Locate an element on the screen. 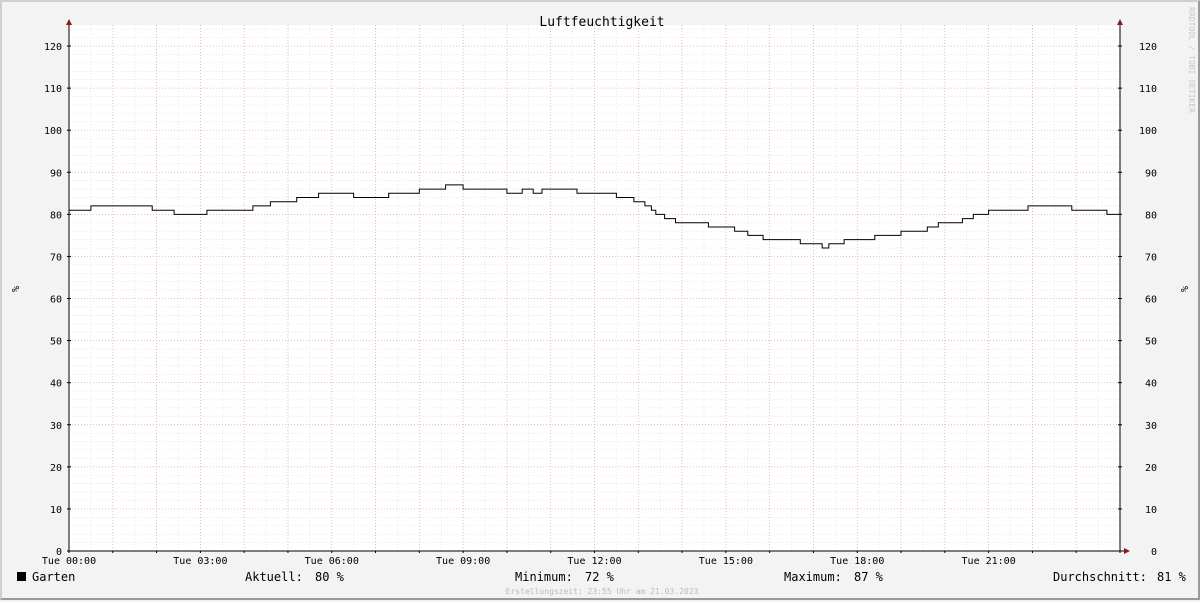  watermark: RRDTOOL / TOBI OETIKER is located at coordinates (1191, 60).